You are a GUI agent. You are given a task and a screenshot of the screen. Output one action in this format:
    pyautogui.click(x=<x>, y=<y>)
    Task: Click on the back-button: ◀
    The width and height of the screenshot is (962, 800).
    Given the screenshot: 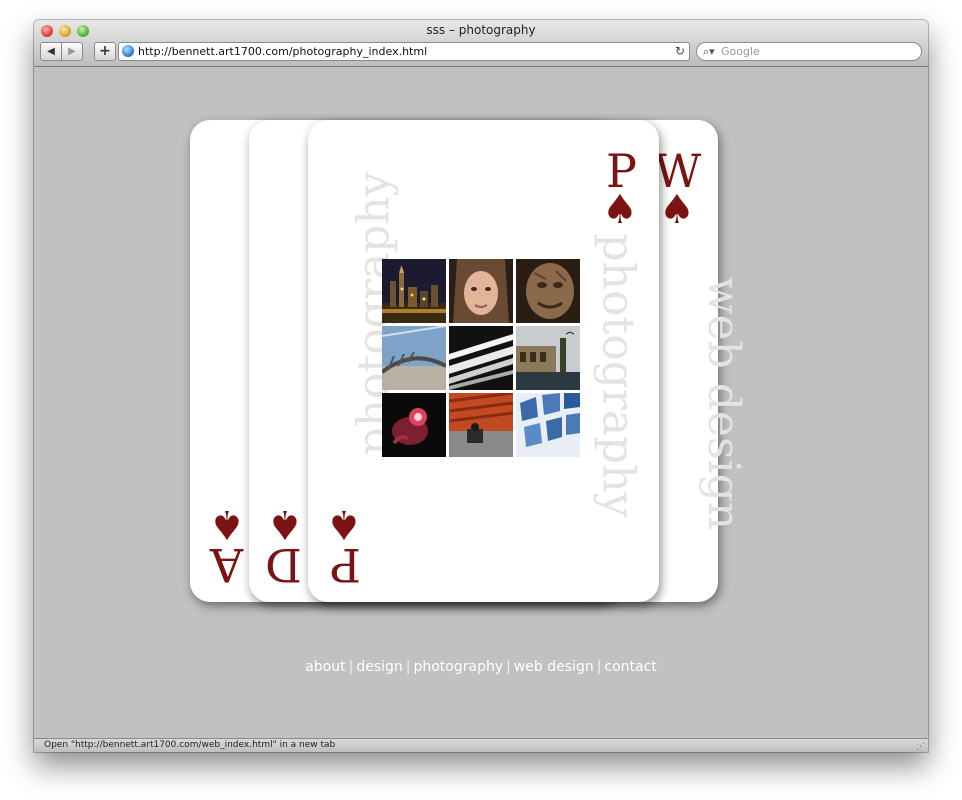 What is the action you would take?
    pyautogui.click(x=51, y=51)
    